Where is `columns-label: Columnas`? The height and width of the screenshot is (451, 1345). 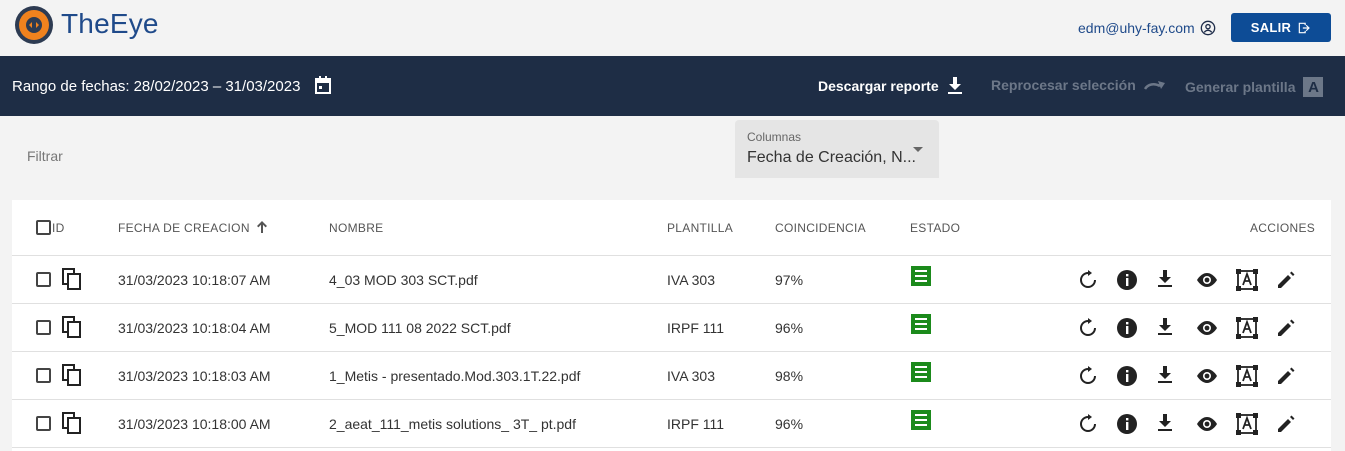
columns-label: Columnas is located at coordinates (774, 137).